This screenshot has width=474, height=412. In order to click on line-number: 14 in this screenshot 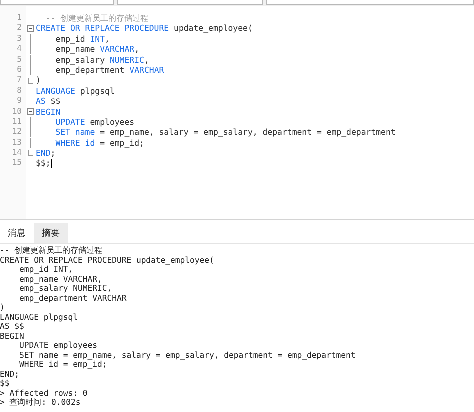, I will do `click(17, 153)`.